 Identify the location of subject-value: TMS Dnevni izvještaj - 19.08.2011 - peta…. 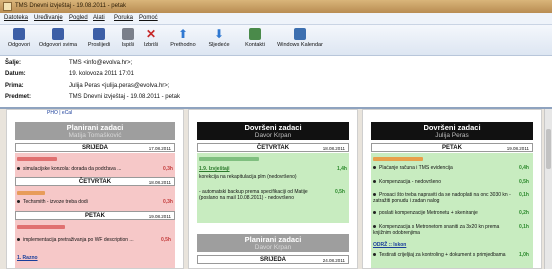
(124, 97).